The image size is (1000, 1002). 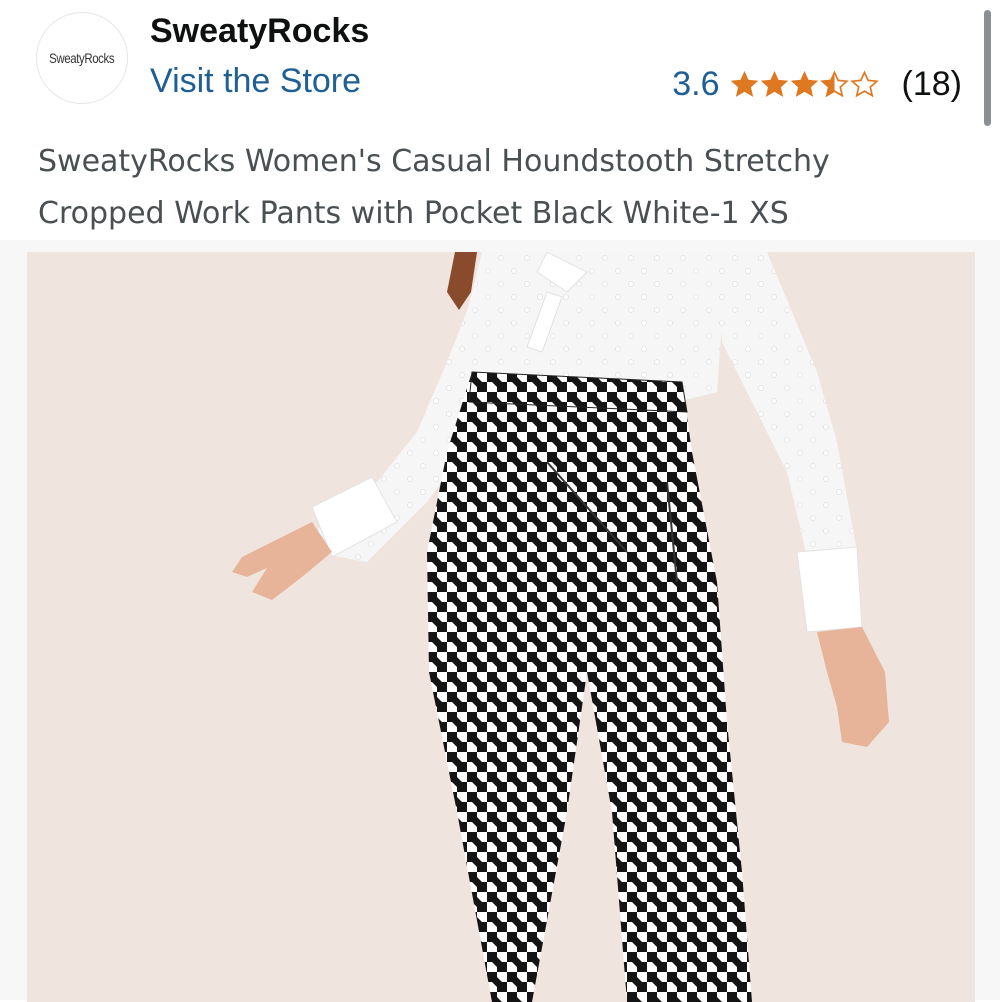 I want to click on brand-name: SweatyRocks, so click(x=259, y=31).